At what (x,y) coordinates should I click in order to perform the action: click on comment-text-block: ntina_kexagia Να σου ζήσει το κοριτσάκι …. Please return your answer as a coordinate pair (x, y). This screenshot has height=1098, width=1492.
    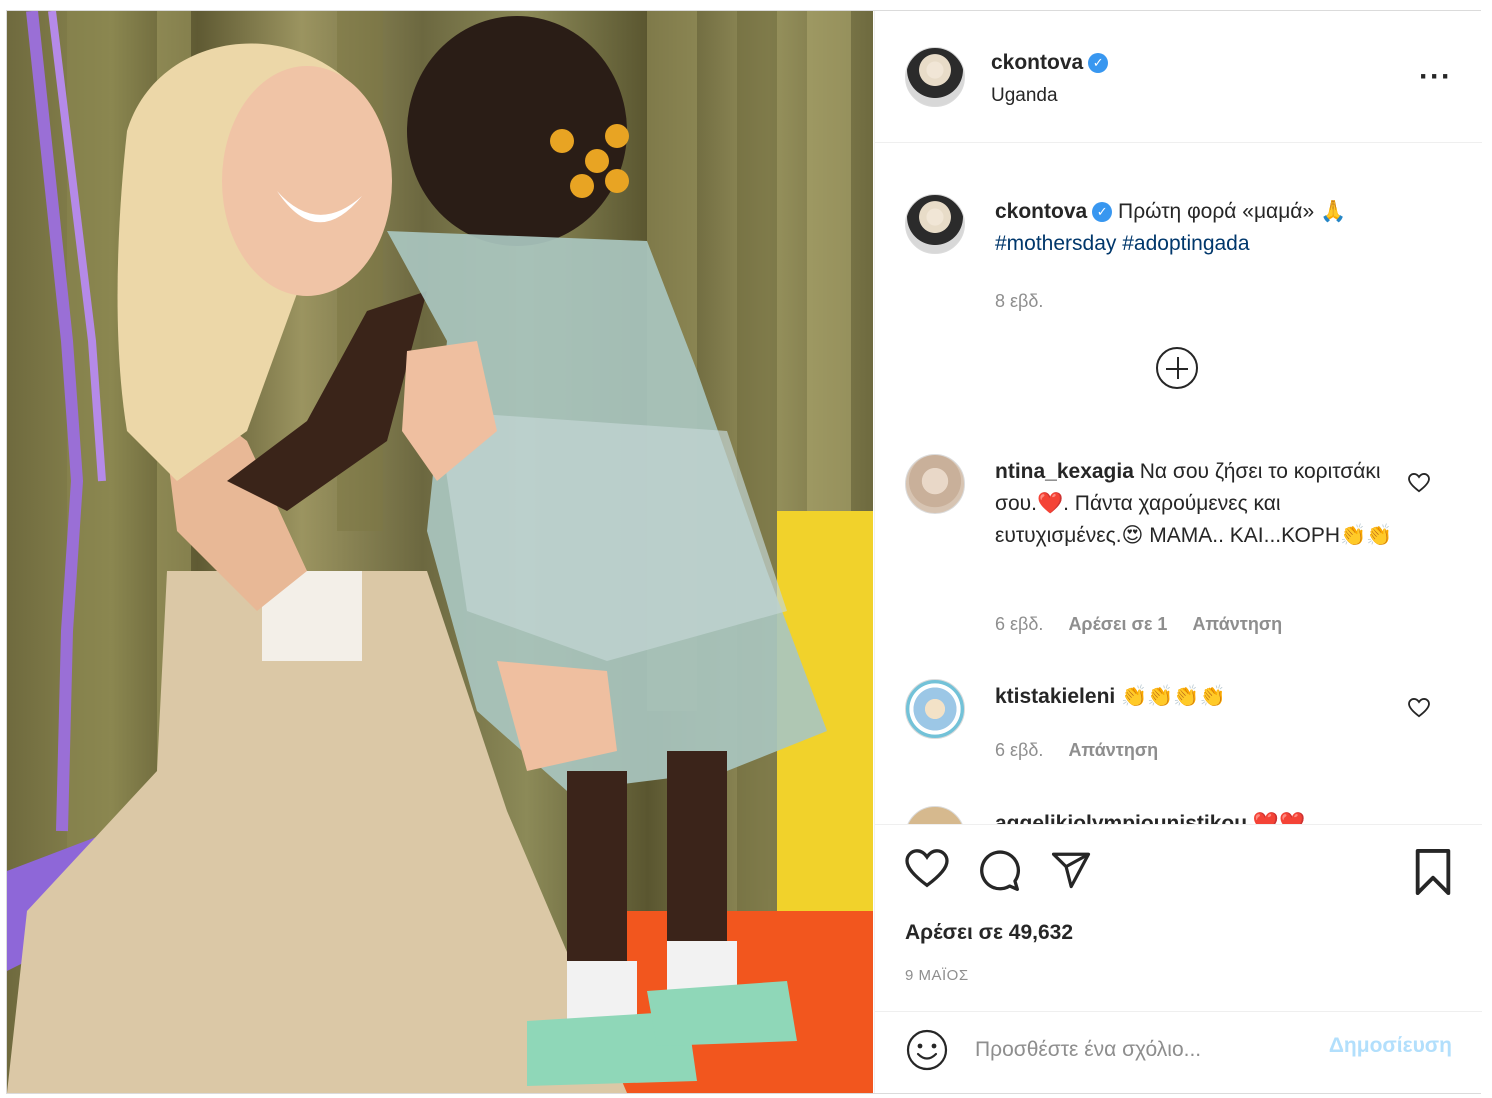
    Looking at the image, I should click on (1200, 504).